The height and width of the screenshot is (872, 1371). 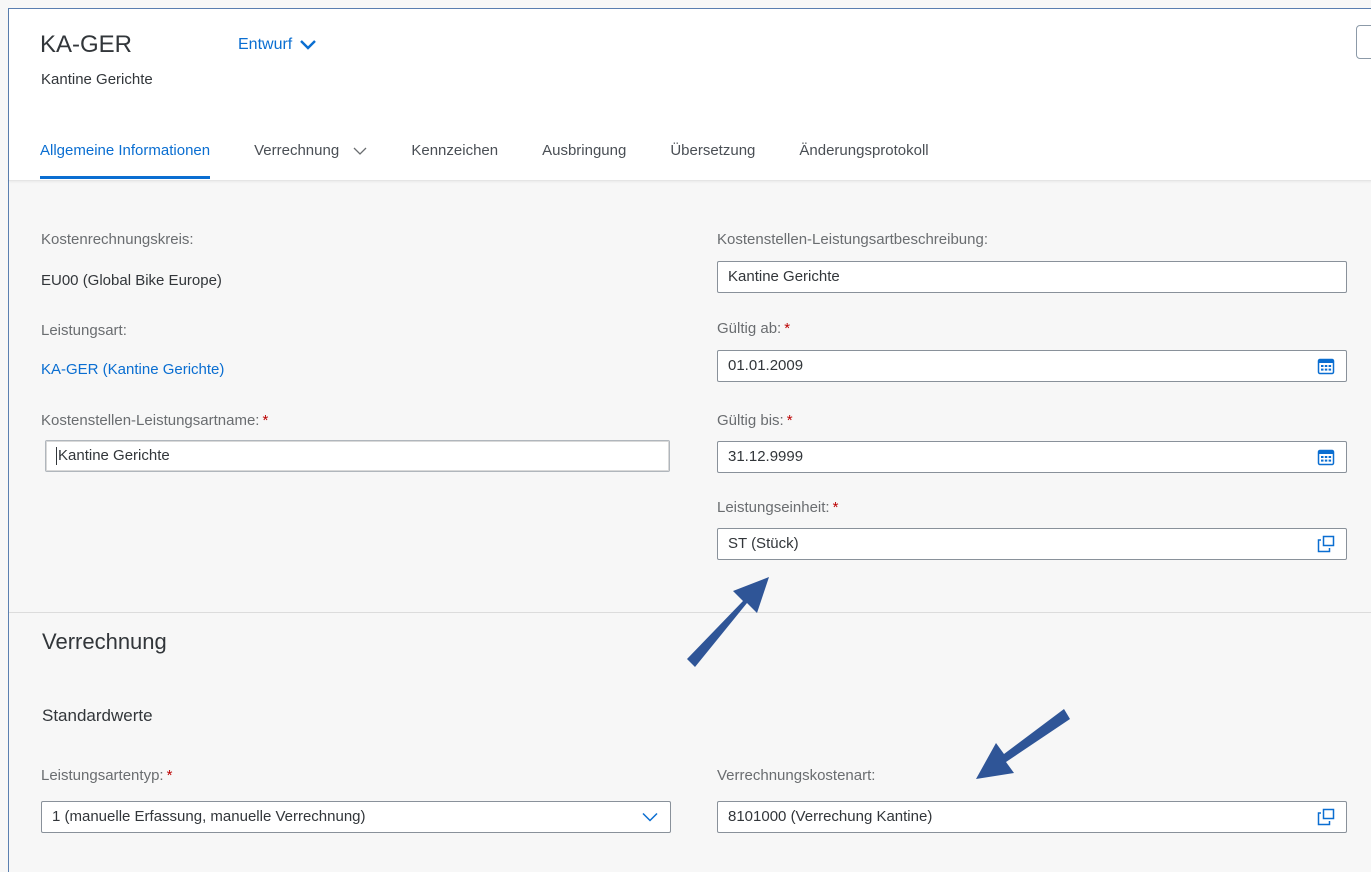 I want to click on tab-label: Verrechnung, so click(x=297, y=150).